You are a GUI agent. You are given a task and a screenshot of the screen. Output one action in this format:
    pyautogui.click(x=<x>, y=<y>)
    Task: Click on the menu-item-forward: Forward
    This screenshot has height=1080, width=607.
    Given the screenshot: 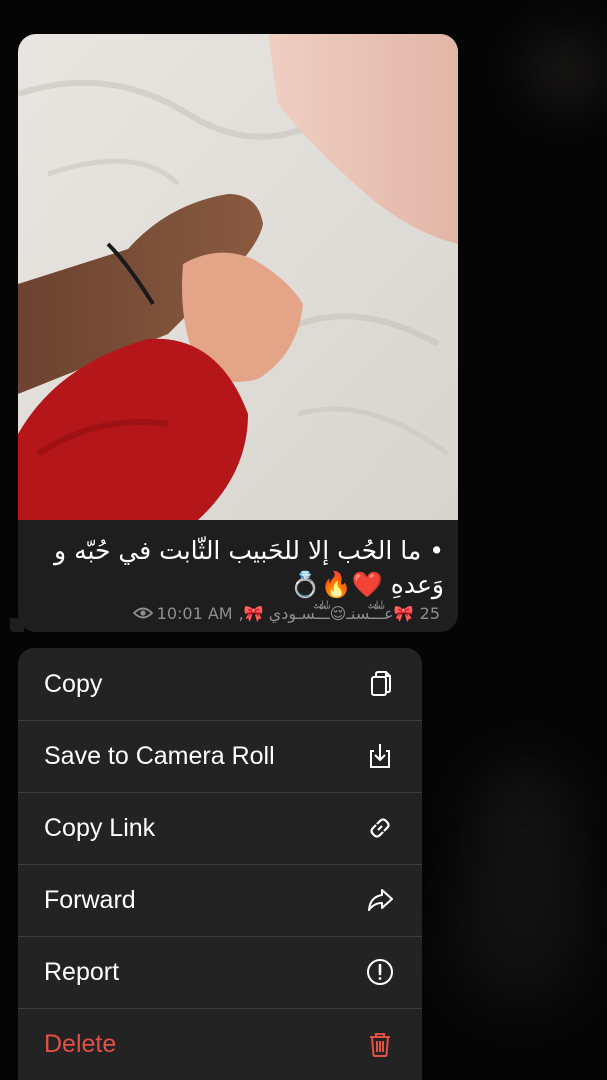 What is the action you would take?
    pyautogui.click(x=220, y=900)
    